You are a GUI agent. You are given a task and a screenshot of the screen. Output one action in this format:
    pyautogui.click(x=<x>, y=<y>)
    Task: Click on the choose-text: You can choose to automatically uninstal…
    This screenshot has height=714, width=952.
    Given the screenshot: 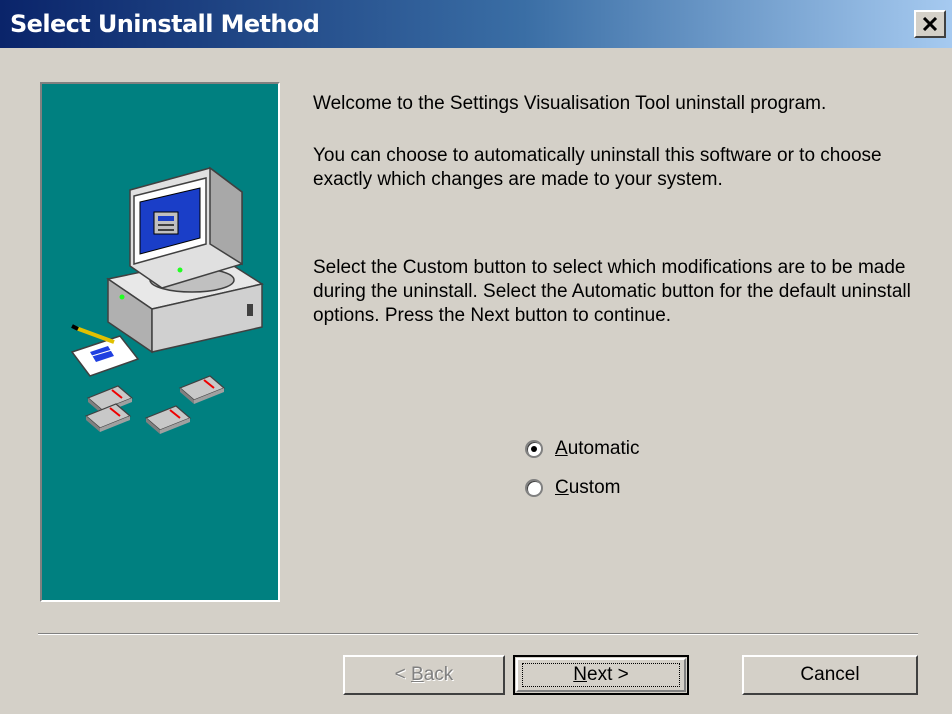 What is the action you would take?
    pyautogui.click(x=597, y=167)
    